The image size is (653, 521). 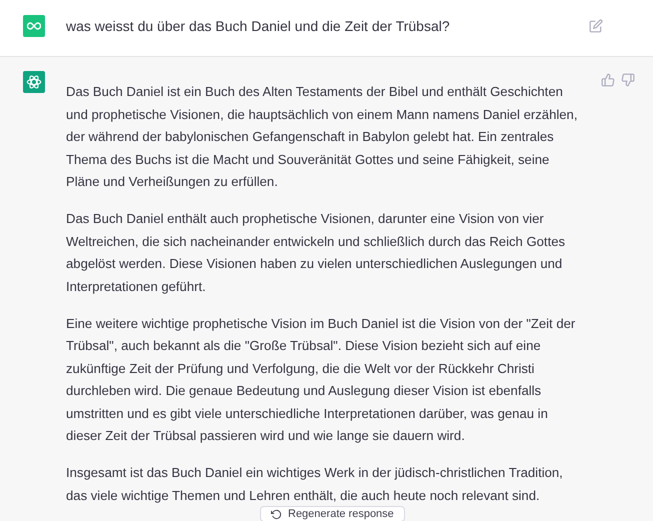 I want to click on refresh-icon, so click(x=276, y=514).